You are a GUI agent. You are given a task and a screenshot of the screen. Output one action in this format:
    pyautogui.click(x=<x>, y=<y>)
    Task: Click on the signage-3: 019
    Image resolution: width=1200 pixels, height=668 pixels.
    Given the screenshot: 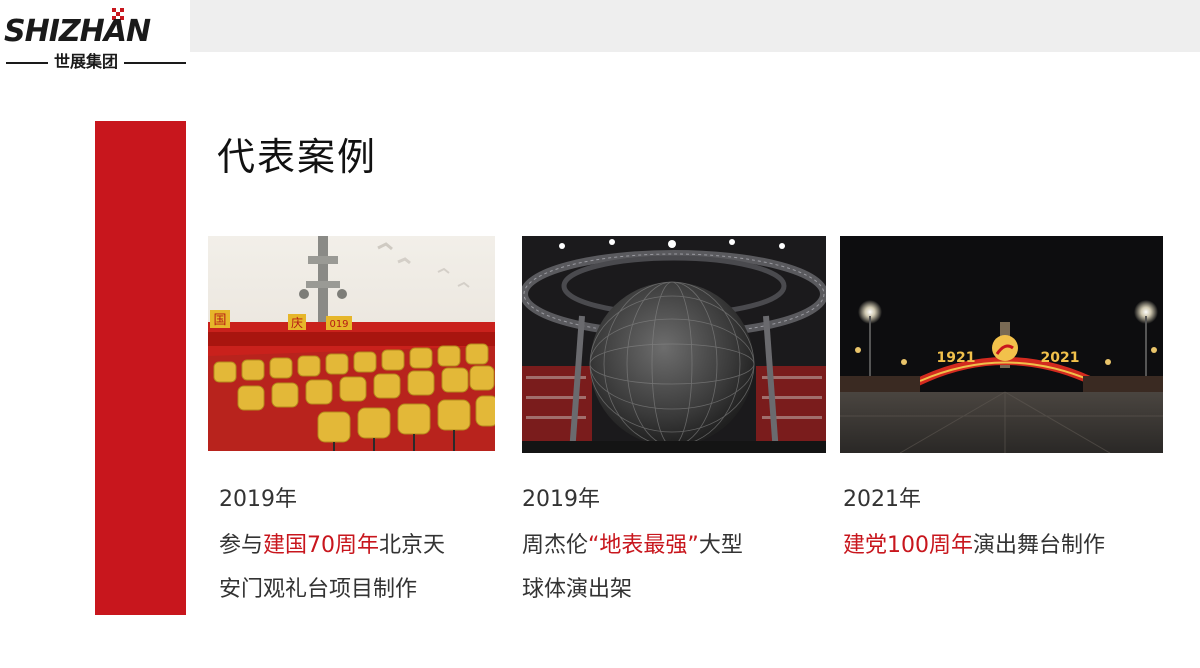 What is the action you would take?
    pyautogui.click(x=338, y=324)
    